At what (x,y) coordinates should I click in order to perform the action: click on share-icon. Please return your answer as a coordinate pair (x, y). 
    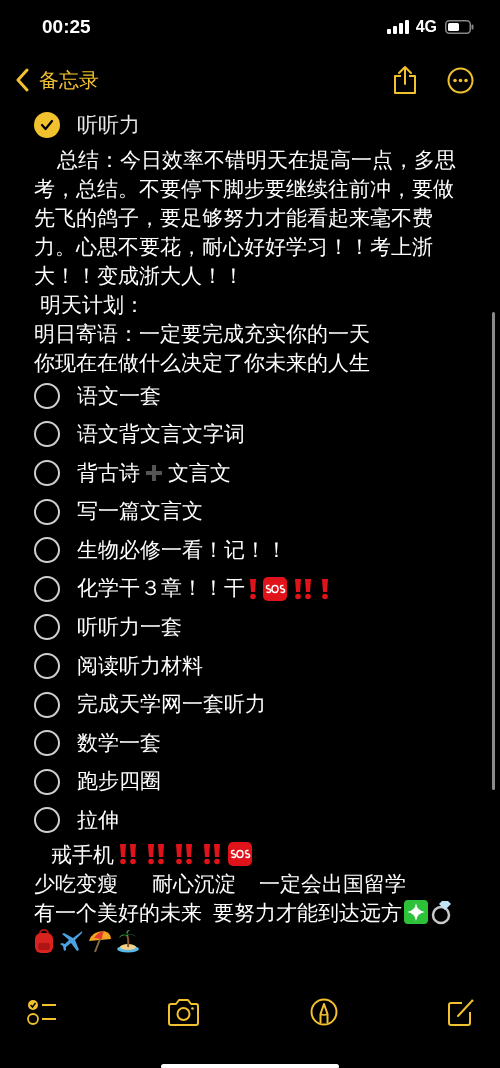
    Looking at the image, I should click on (405, 80).